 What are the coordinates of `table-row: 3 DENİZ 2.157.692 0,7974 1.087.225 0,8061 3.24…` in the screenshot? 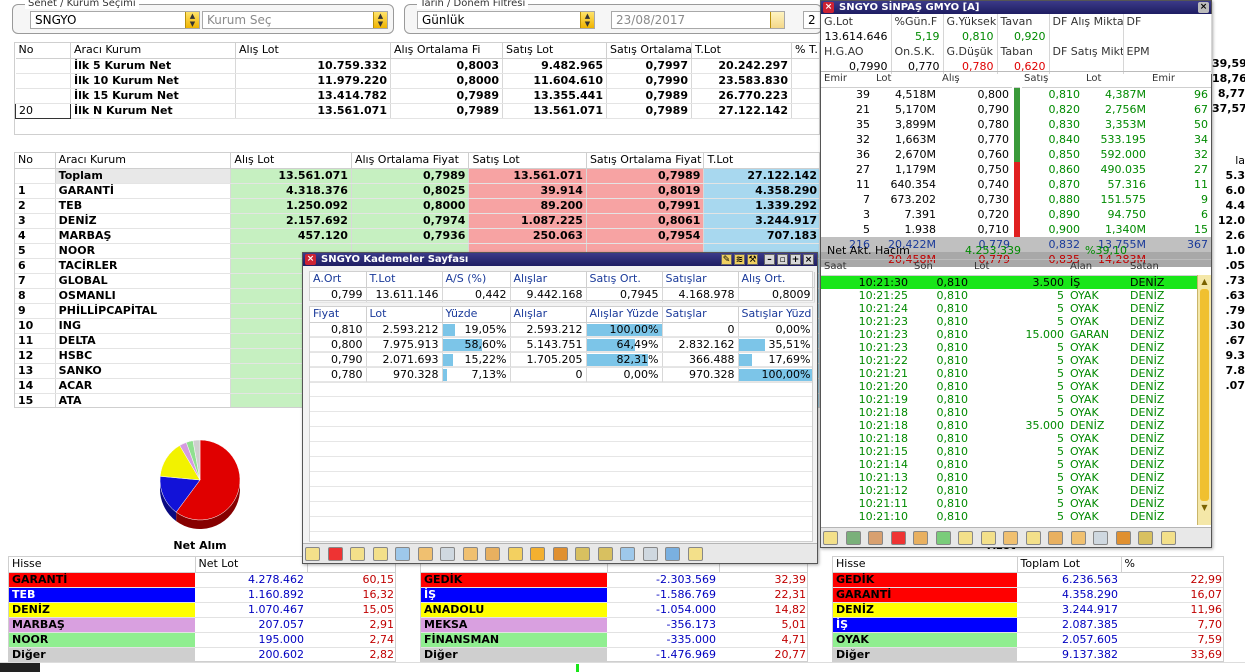 It's located at (417, 221).